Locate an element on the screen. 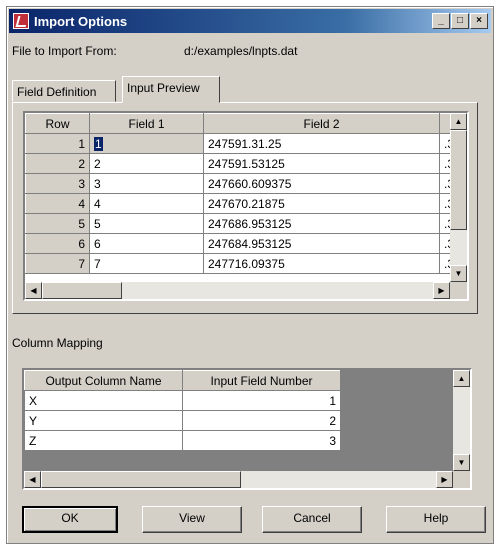 This screenshot has height=547, width=497. ok-button: OK is located at coordinates (70, 519).